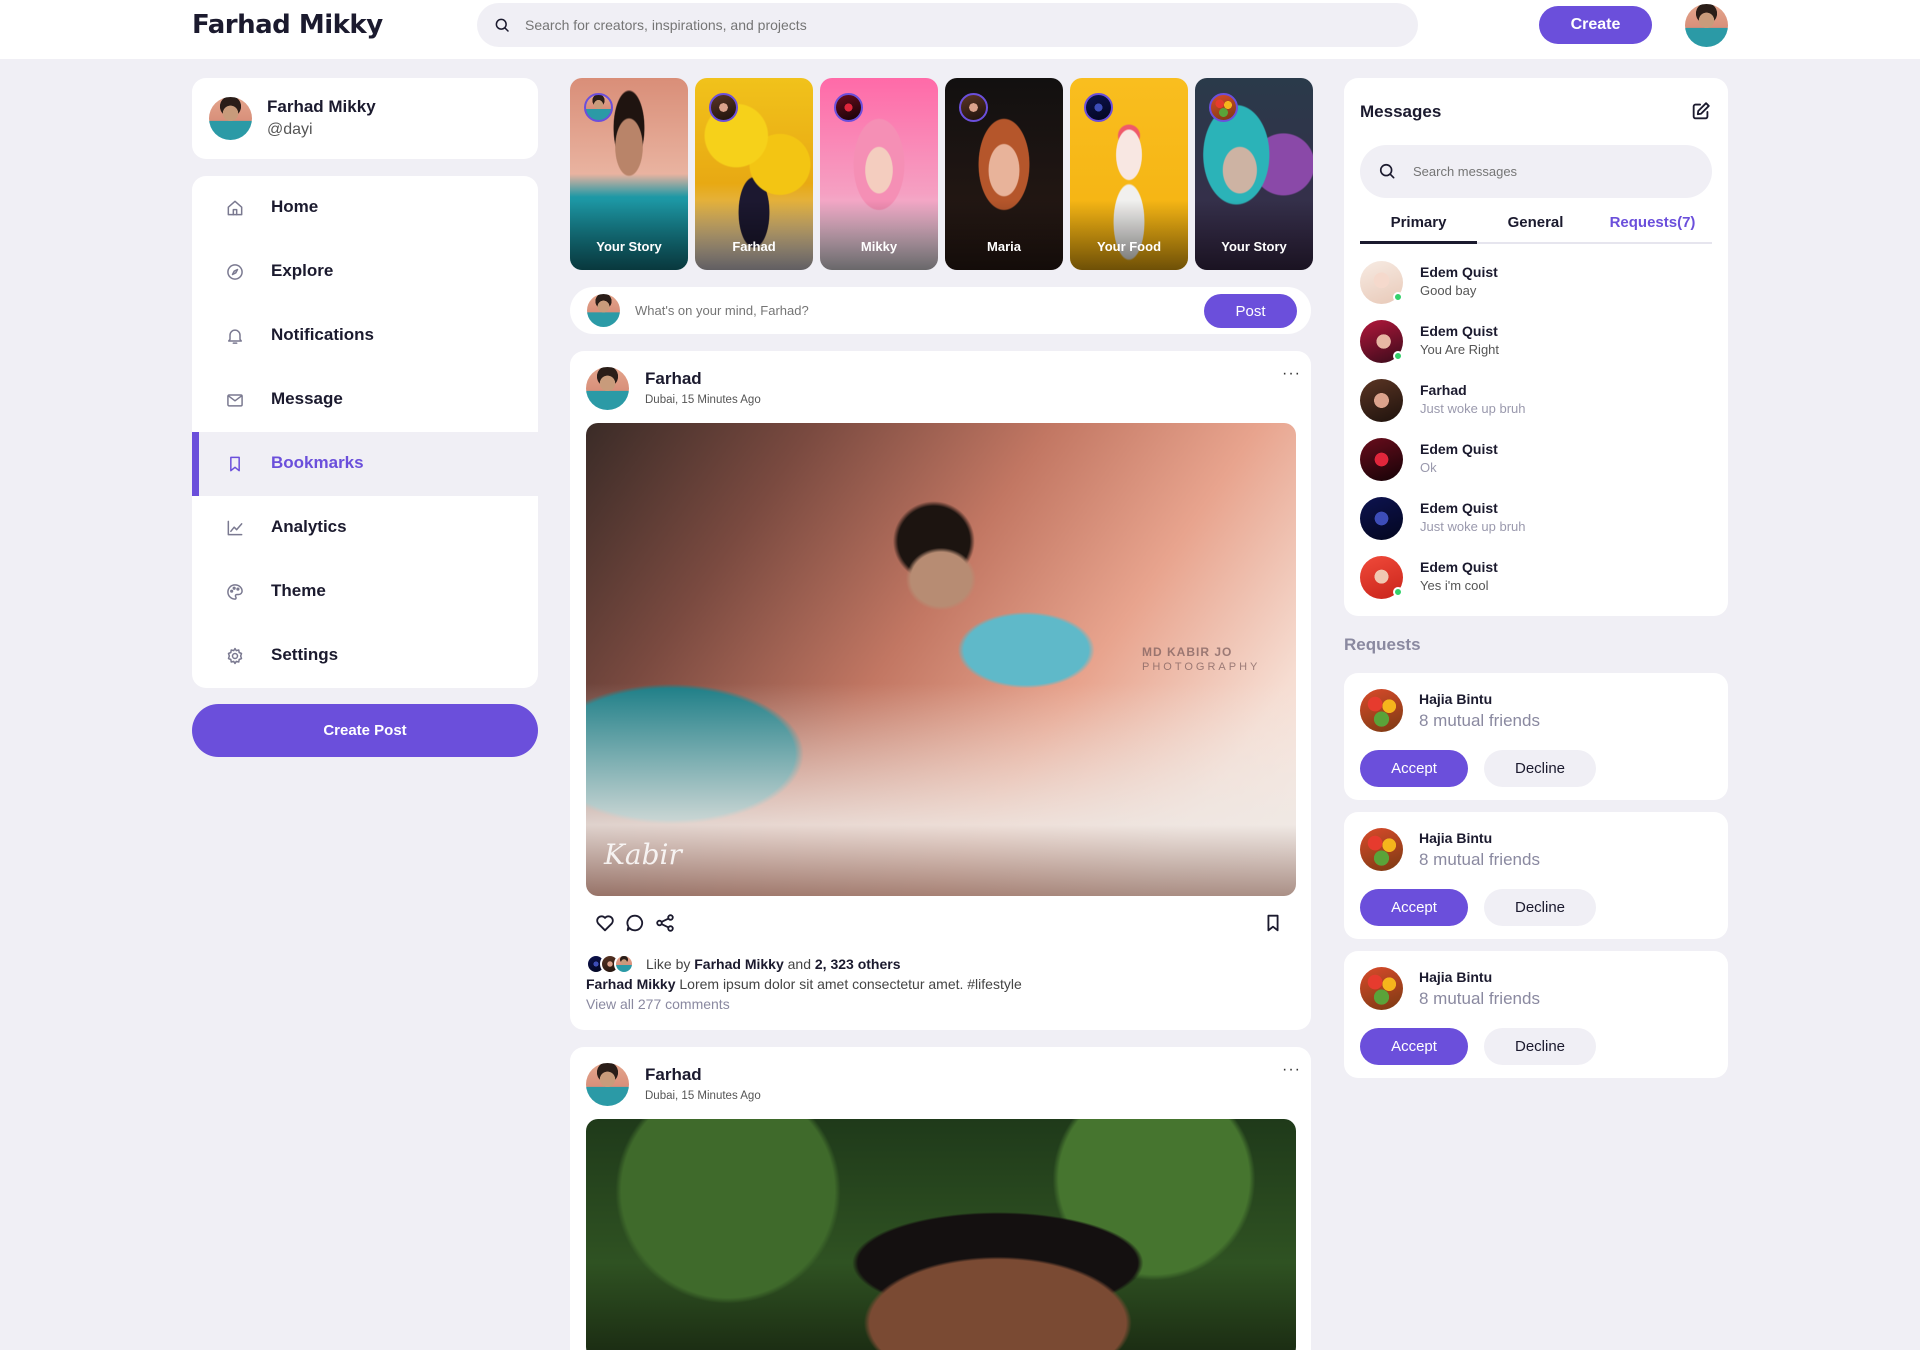 Image resolution: width=1920 pixels, height=1350 pixels. What do you see at coordinates (1706, 25) in the screenshot?
I see `user-avatar` at bounding box center [1706, 25].